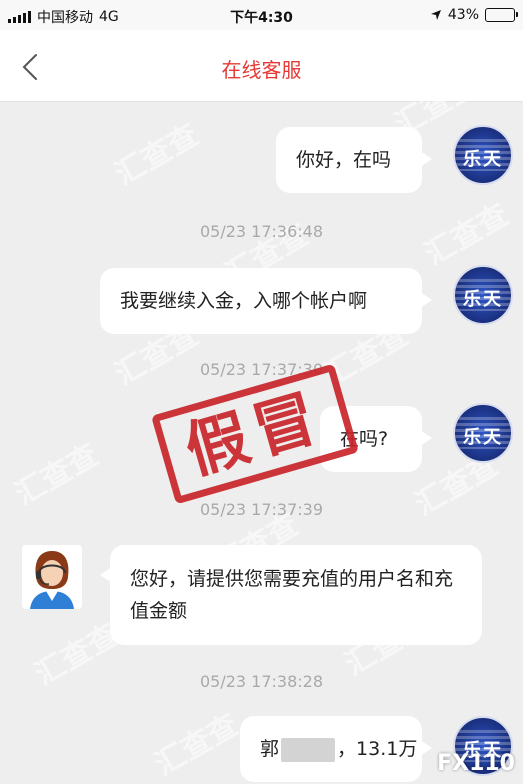 Image resolution: width=523 pixels, height=784 pixels. Describe the element at coordinates (463, 15) in the screenshot. I see `battery-percent: 43%` at that location.